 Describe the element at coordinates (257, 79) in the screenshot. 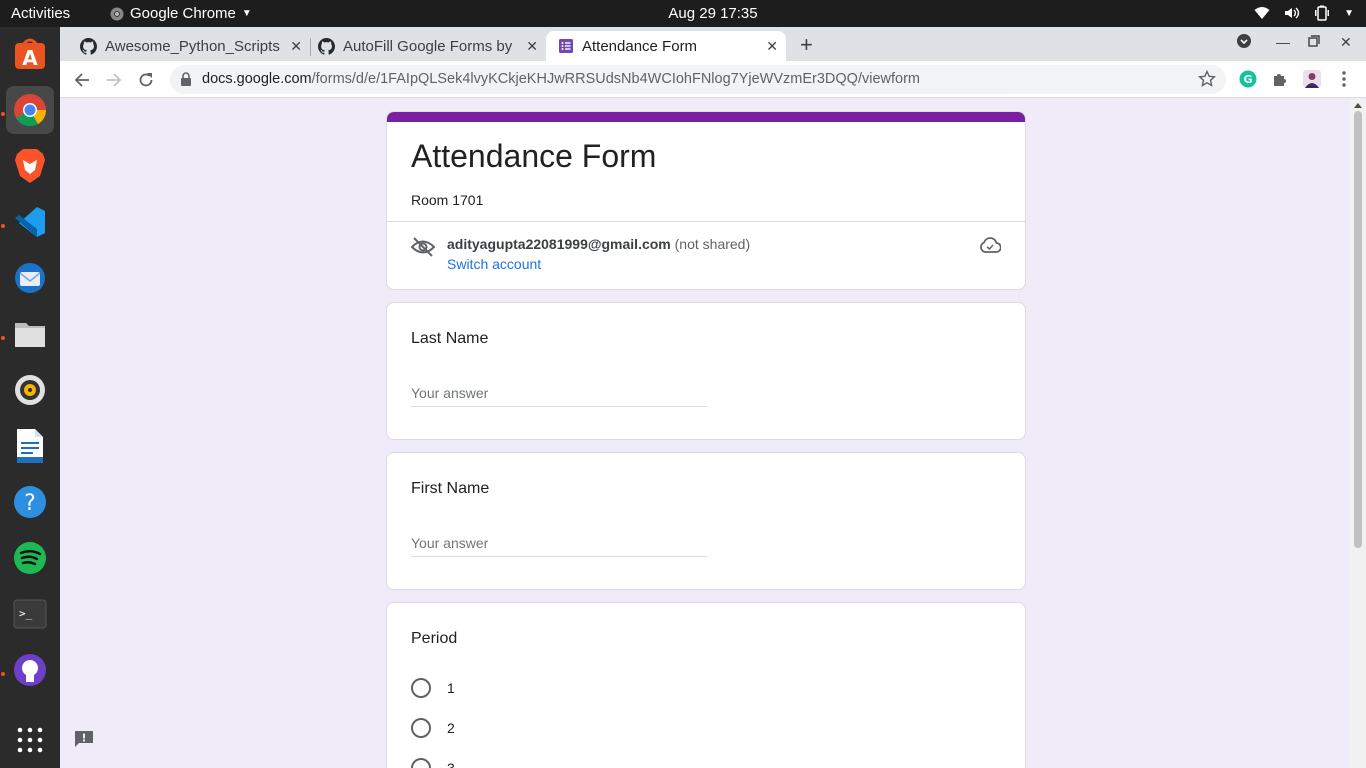

I see `url-host: docs.google.com` at that location.